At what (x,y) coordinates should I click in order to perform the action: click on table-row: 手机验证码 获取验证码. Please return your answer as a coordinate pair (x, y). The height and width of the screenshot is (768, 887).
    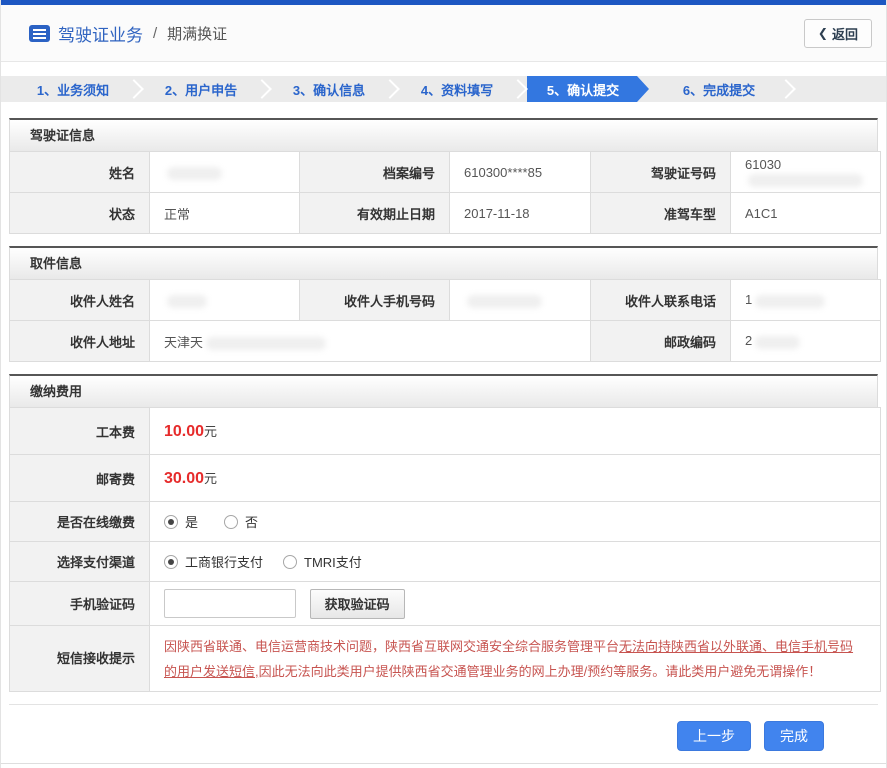
    Looking at the image, I should click on (445, 603).